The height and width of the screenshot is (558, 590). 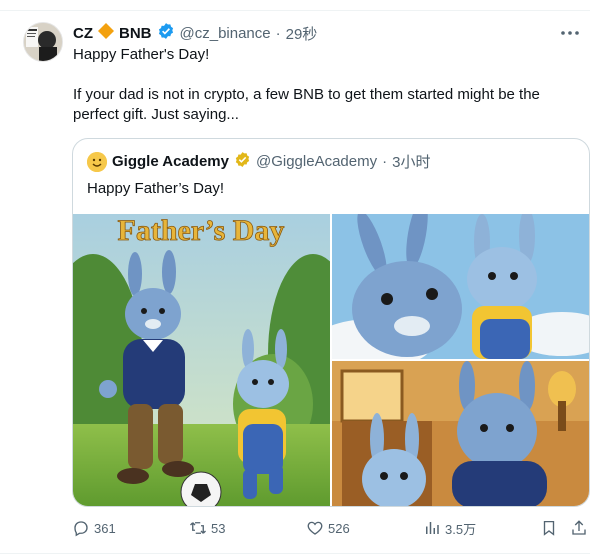 I want to click on like-button: 526, so click(x=328, y=528).